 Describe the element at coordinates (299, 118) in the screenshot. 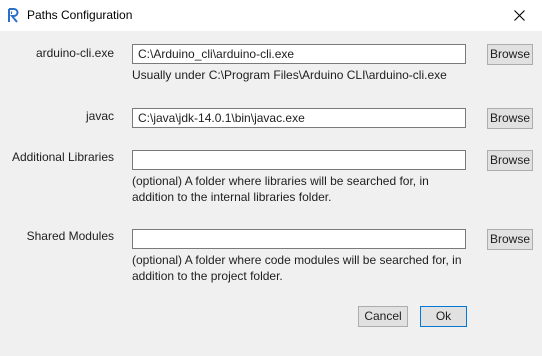

I see `javac-path-input` at that location.